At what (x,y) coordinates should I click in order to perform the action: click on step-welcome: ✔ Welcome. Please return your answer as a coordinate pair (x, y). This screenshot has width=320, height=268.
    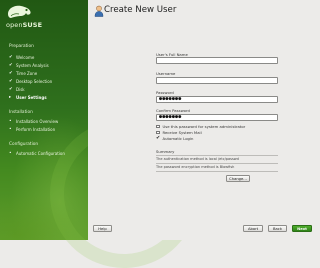
    Looking at the image, I should click on (22, 57).